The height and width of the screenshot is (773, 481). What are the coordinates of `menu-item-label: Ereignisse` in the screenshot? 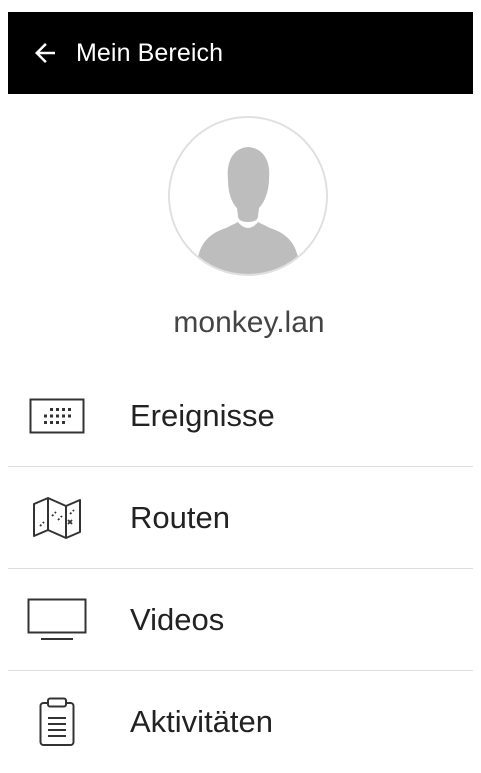 It's located at (202, 415).